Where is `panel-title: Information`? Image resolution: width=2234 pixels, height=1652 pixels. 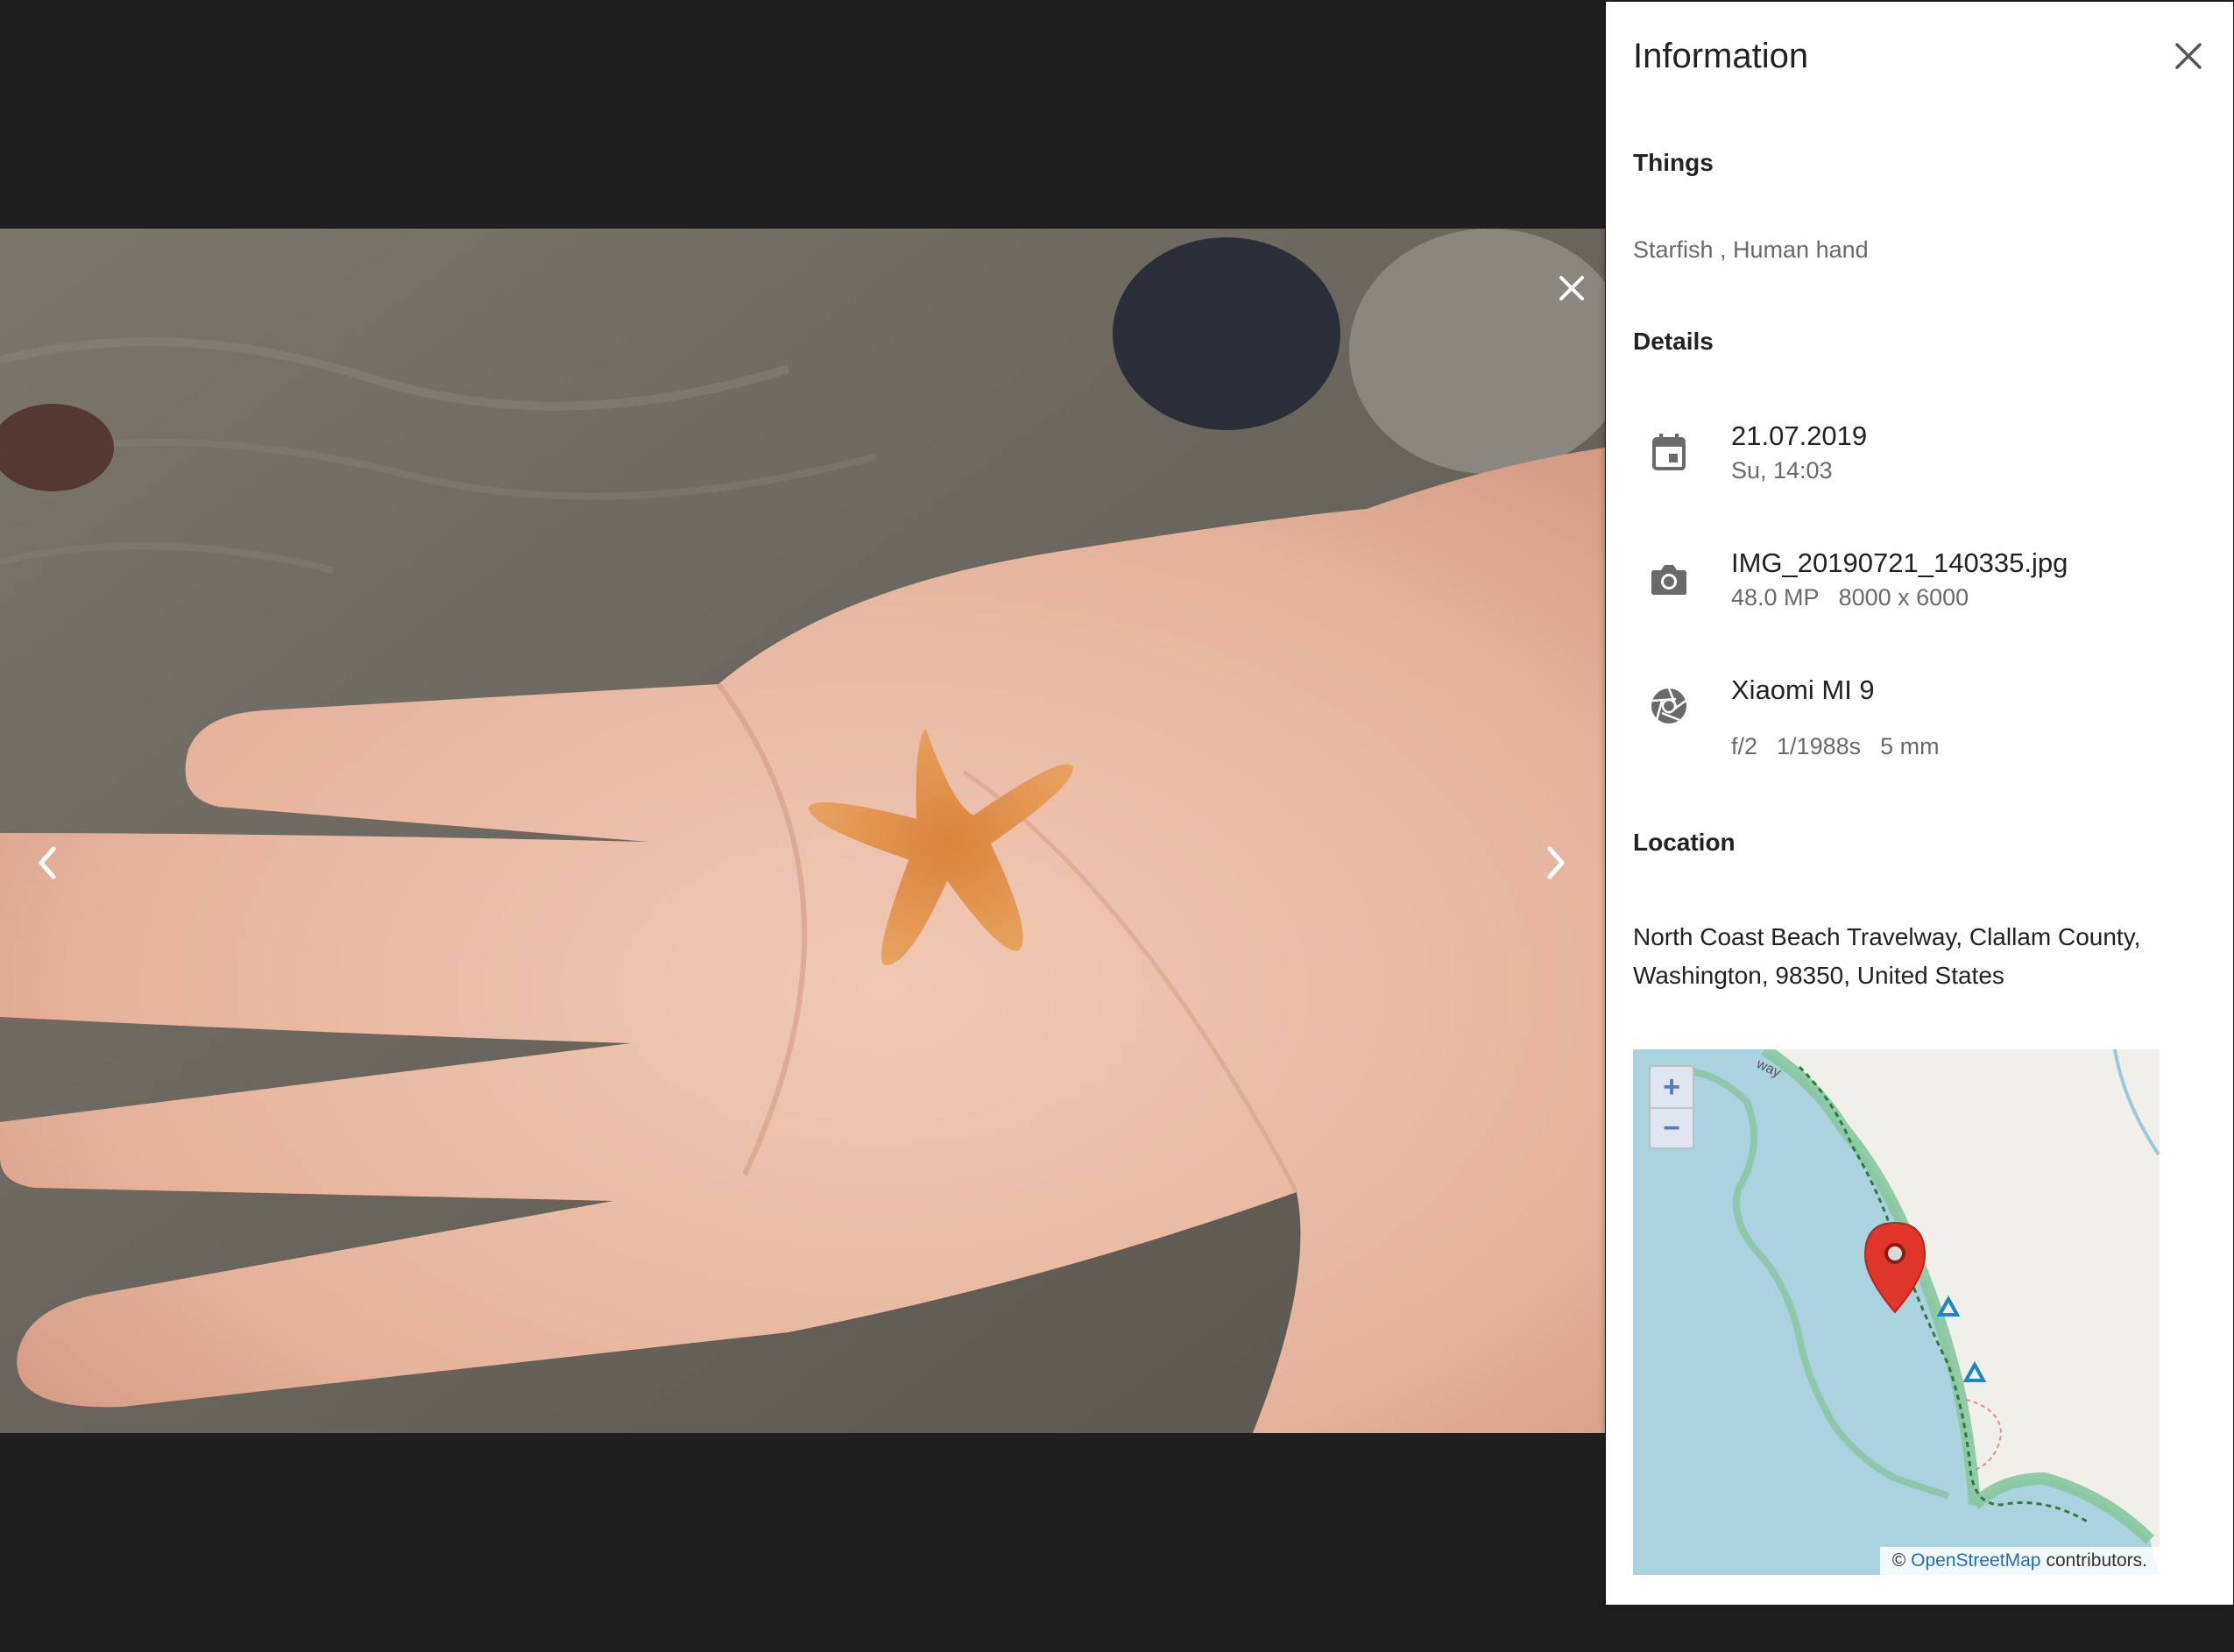 panel-title: Information is located at coordinates (1721, 56).